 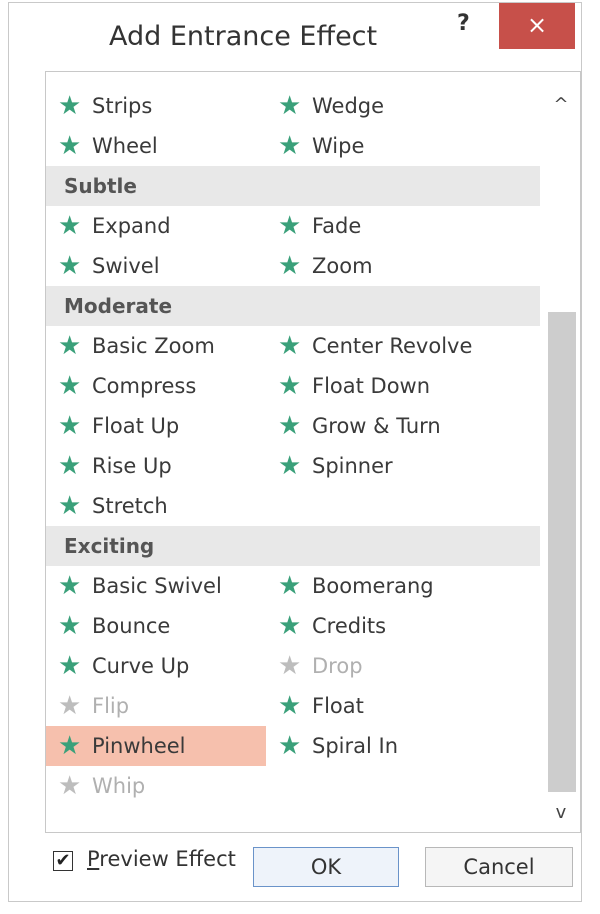 I want to click on effect-item: ★ Strips, so click(x=156, y=106).